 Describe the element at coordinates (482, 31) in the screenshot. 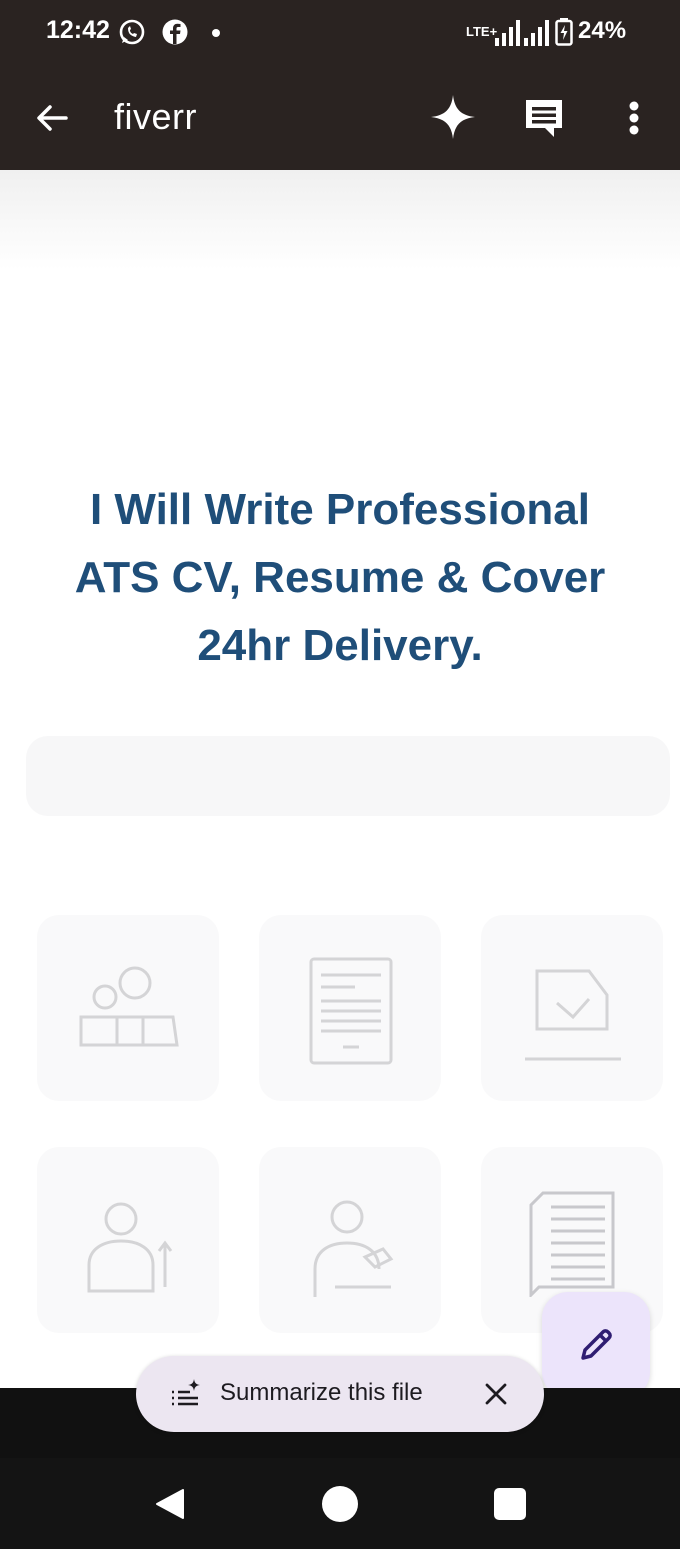

I see `network-type: LTE+` at that location.